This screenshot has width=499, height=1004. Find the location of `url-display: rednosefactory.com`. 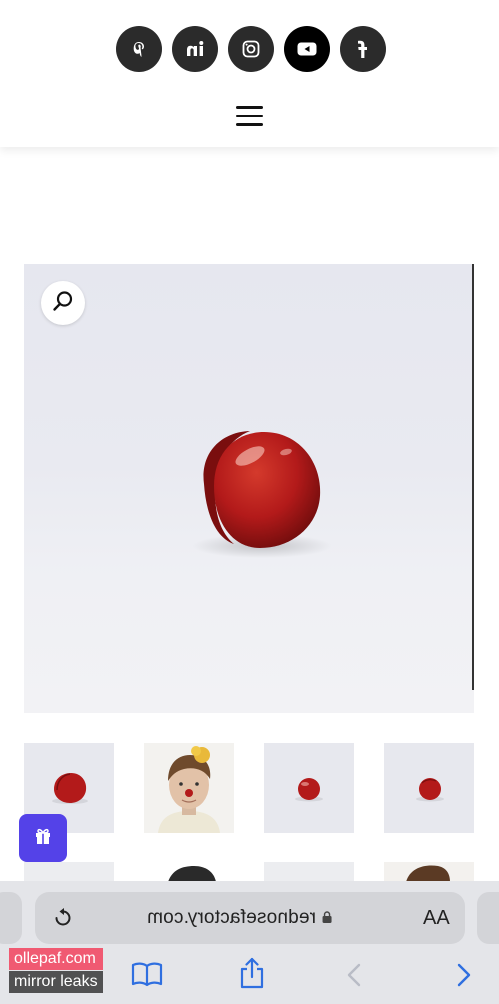

url-display: rednosefactory.com is located at coordinates (239, 918).